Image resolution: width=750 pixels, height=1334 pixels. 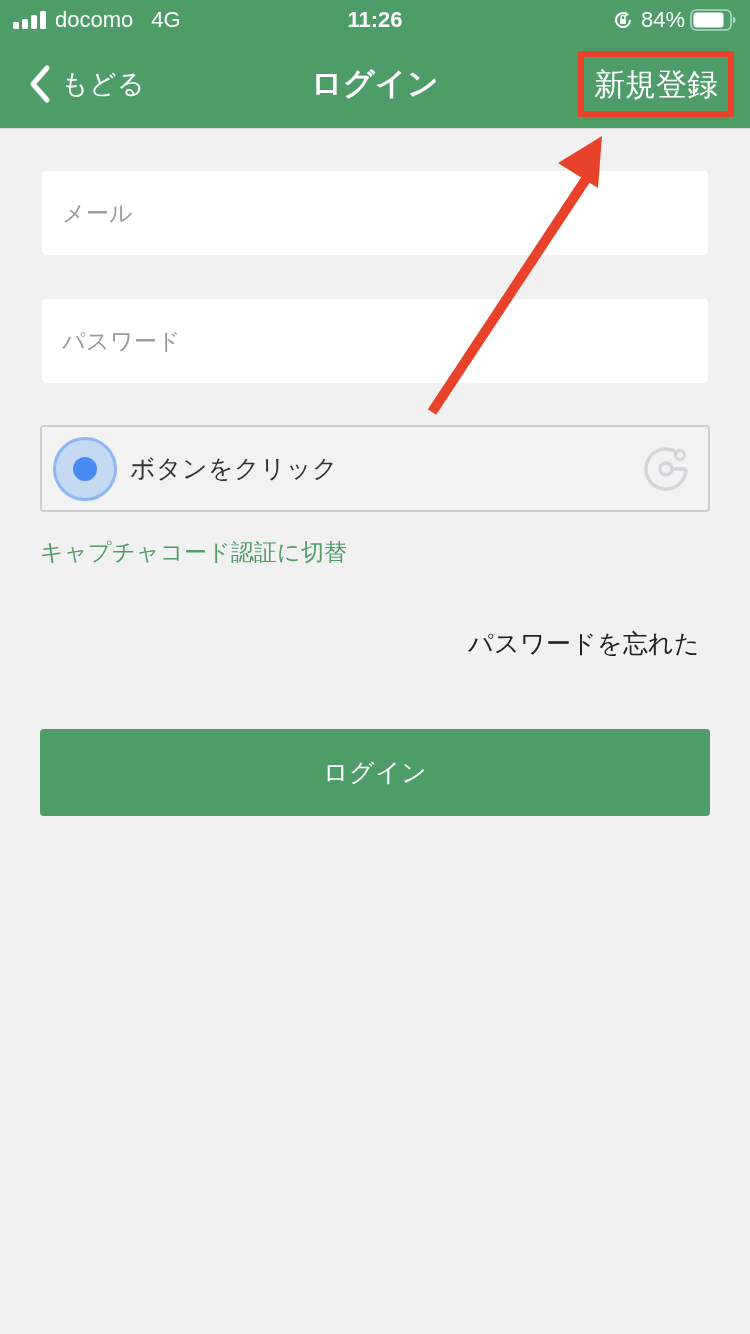 What do you see at coordinates (375, 83) in the screenshot?
I see `nav-title: ログイン` at bounding box center [375, 83].